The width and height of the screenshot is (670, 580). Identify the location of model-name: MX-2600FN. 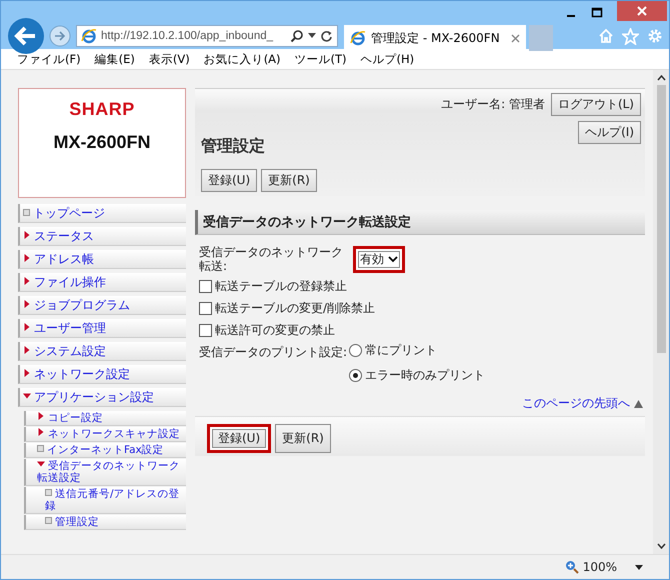
(102, 142).